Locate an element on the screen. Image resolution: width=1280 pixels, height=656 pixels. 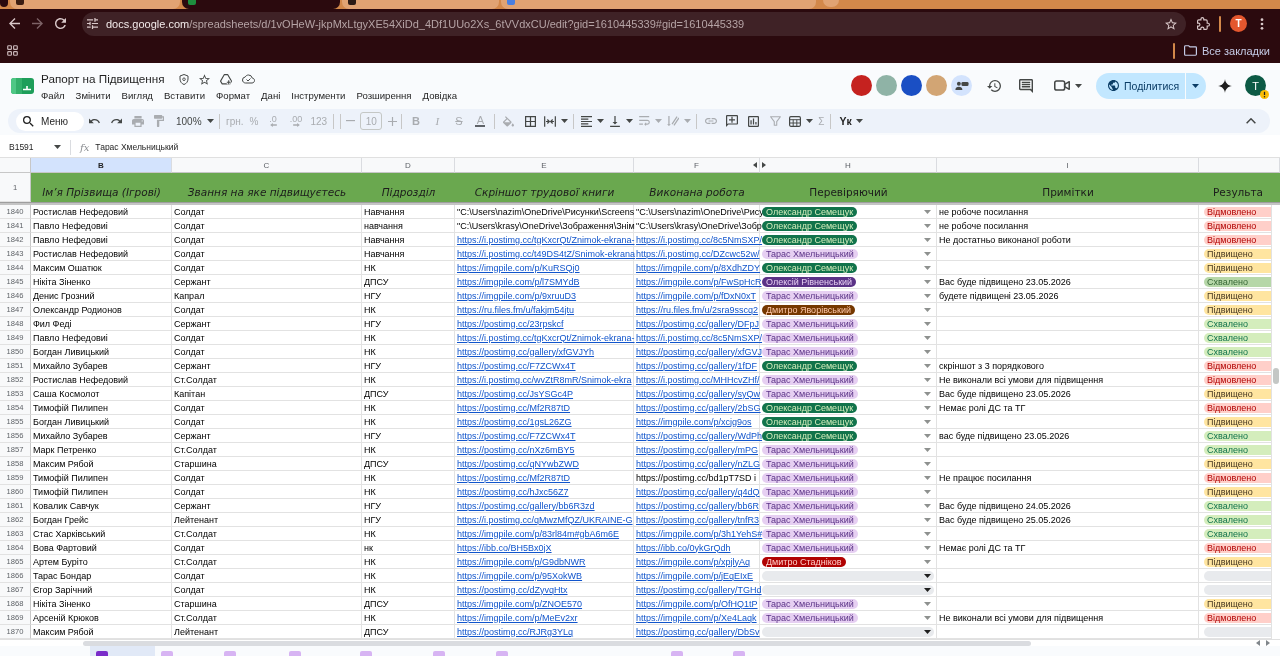
add-comment-icon is located at coordinates (732, 121).